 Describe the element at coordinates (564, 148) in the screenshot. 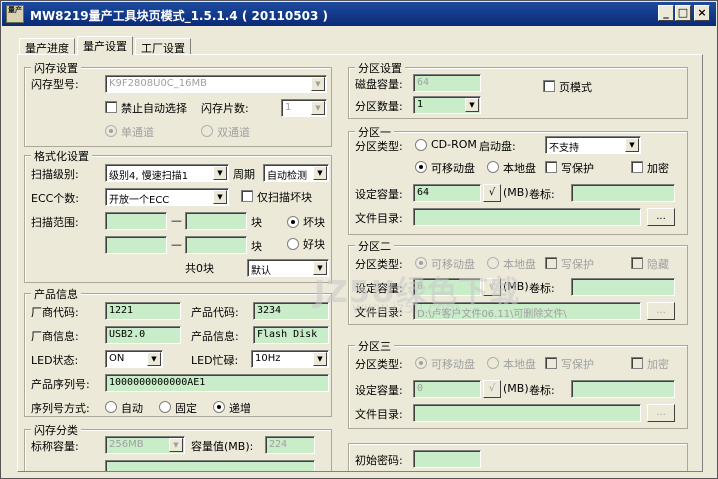

I see `p1-boot-value: 不支持` at that location.